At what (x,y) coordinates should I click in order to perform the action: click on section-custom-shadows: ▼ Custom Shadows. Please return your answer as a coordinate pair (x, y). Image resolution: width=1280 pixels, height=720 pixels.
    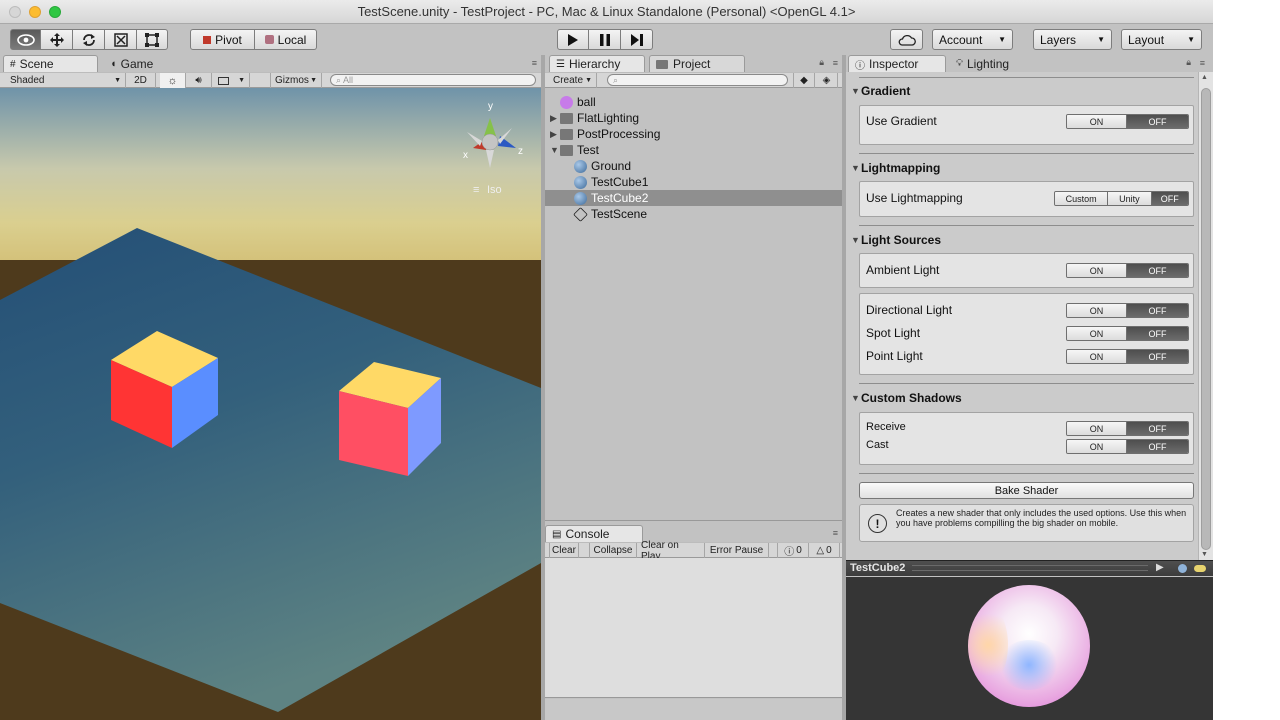
    Looking at the image, I should click on (906, 398).